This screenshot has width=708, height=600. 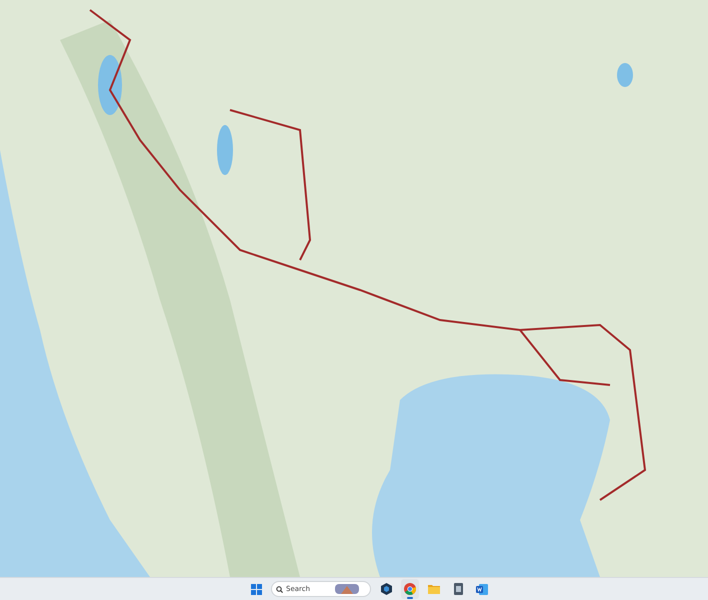 What do you see at coordinates (386, 589) in the screenshot?
I see `hexagon-icon` at bounding box center [386, 589].